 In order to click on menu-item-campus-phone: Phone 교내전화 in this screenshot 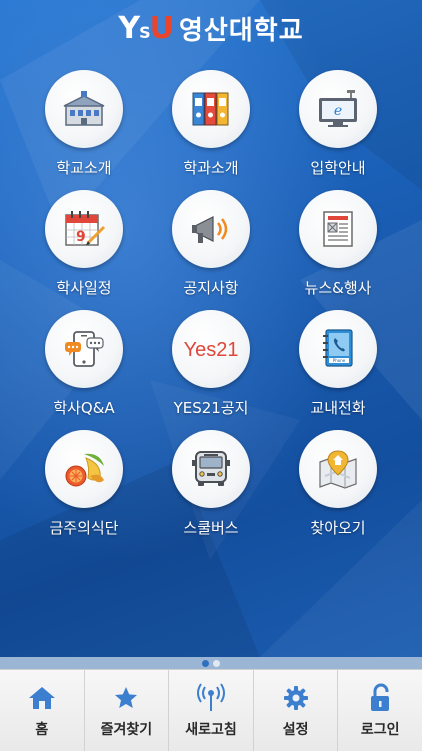, I will do `click(338, 369)`.